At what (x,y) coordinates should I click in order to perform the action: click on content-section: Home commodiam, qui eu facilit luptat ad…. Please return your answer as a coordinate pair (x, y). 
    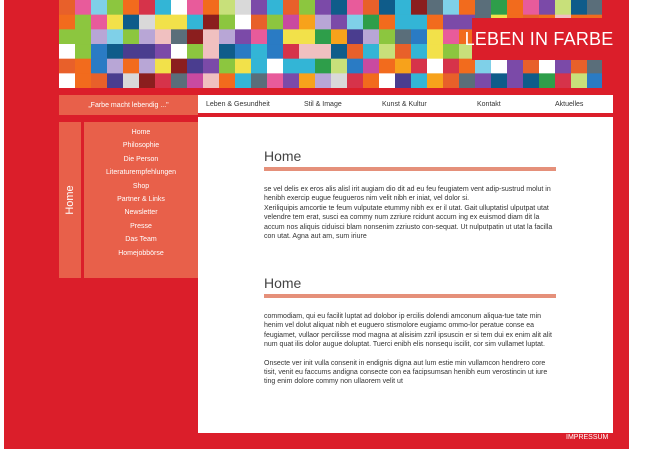
    Looking at the image, I should click on (410, 331).